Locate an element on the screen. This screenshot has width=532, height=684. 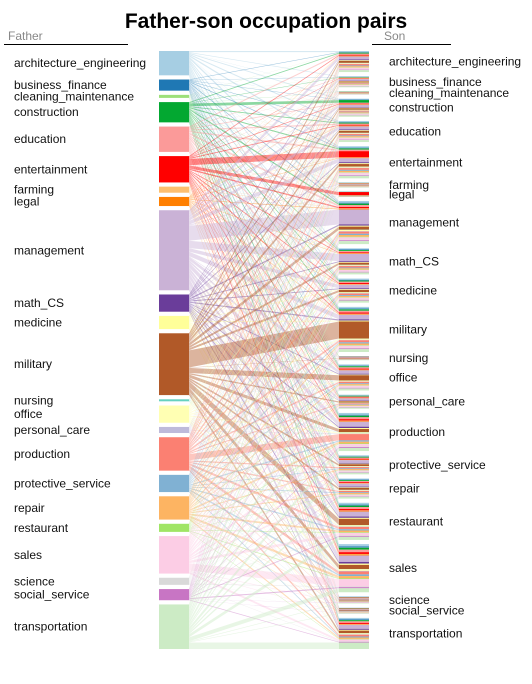
father-bar-entertainment is located at coordinates (174, 169).